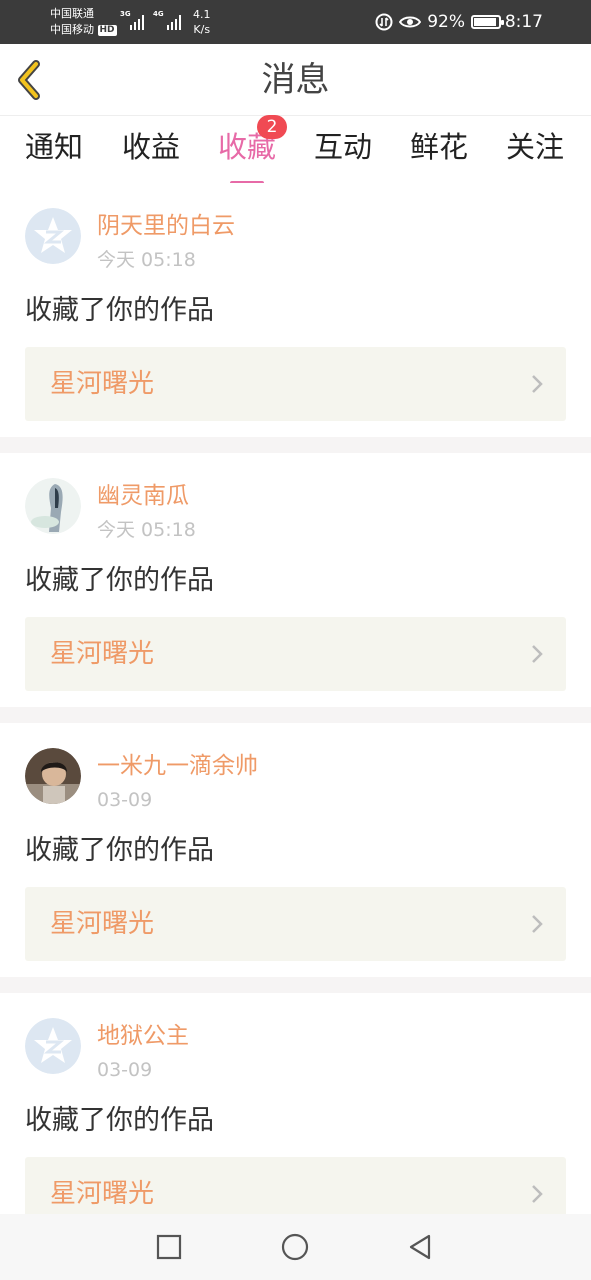 The width and height of the screenshot is (591, 1280). I want to click on unread-badge: 2, so click(272, 127).